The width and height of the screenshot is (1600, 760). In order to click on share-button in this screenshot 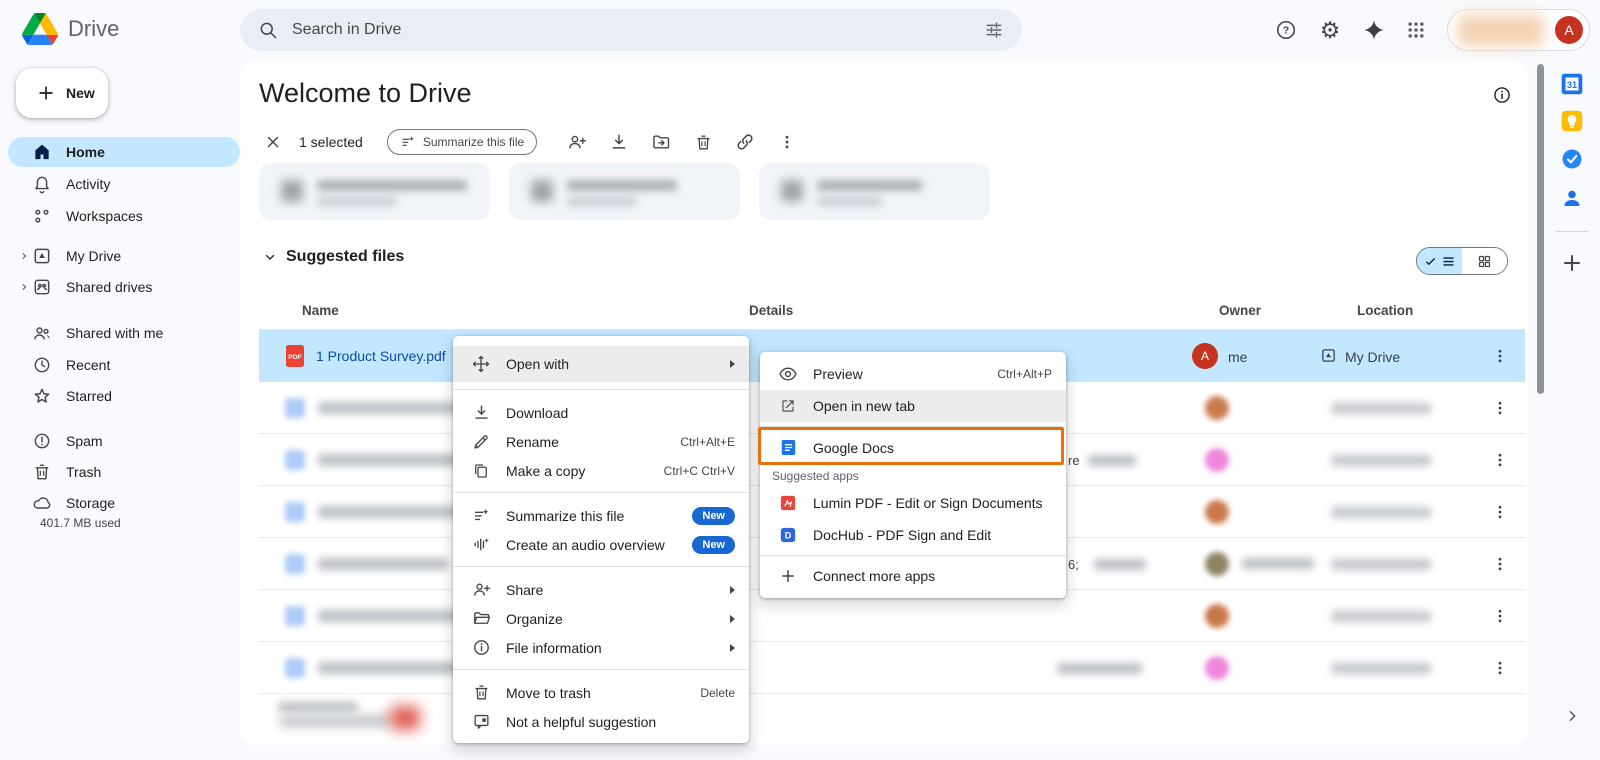, I will do `click(577, 142)`.